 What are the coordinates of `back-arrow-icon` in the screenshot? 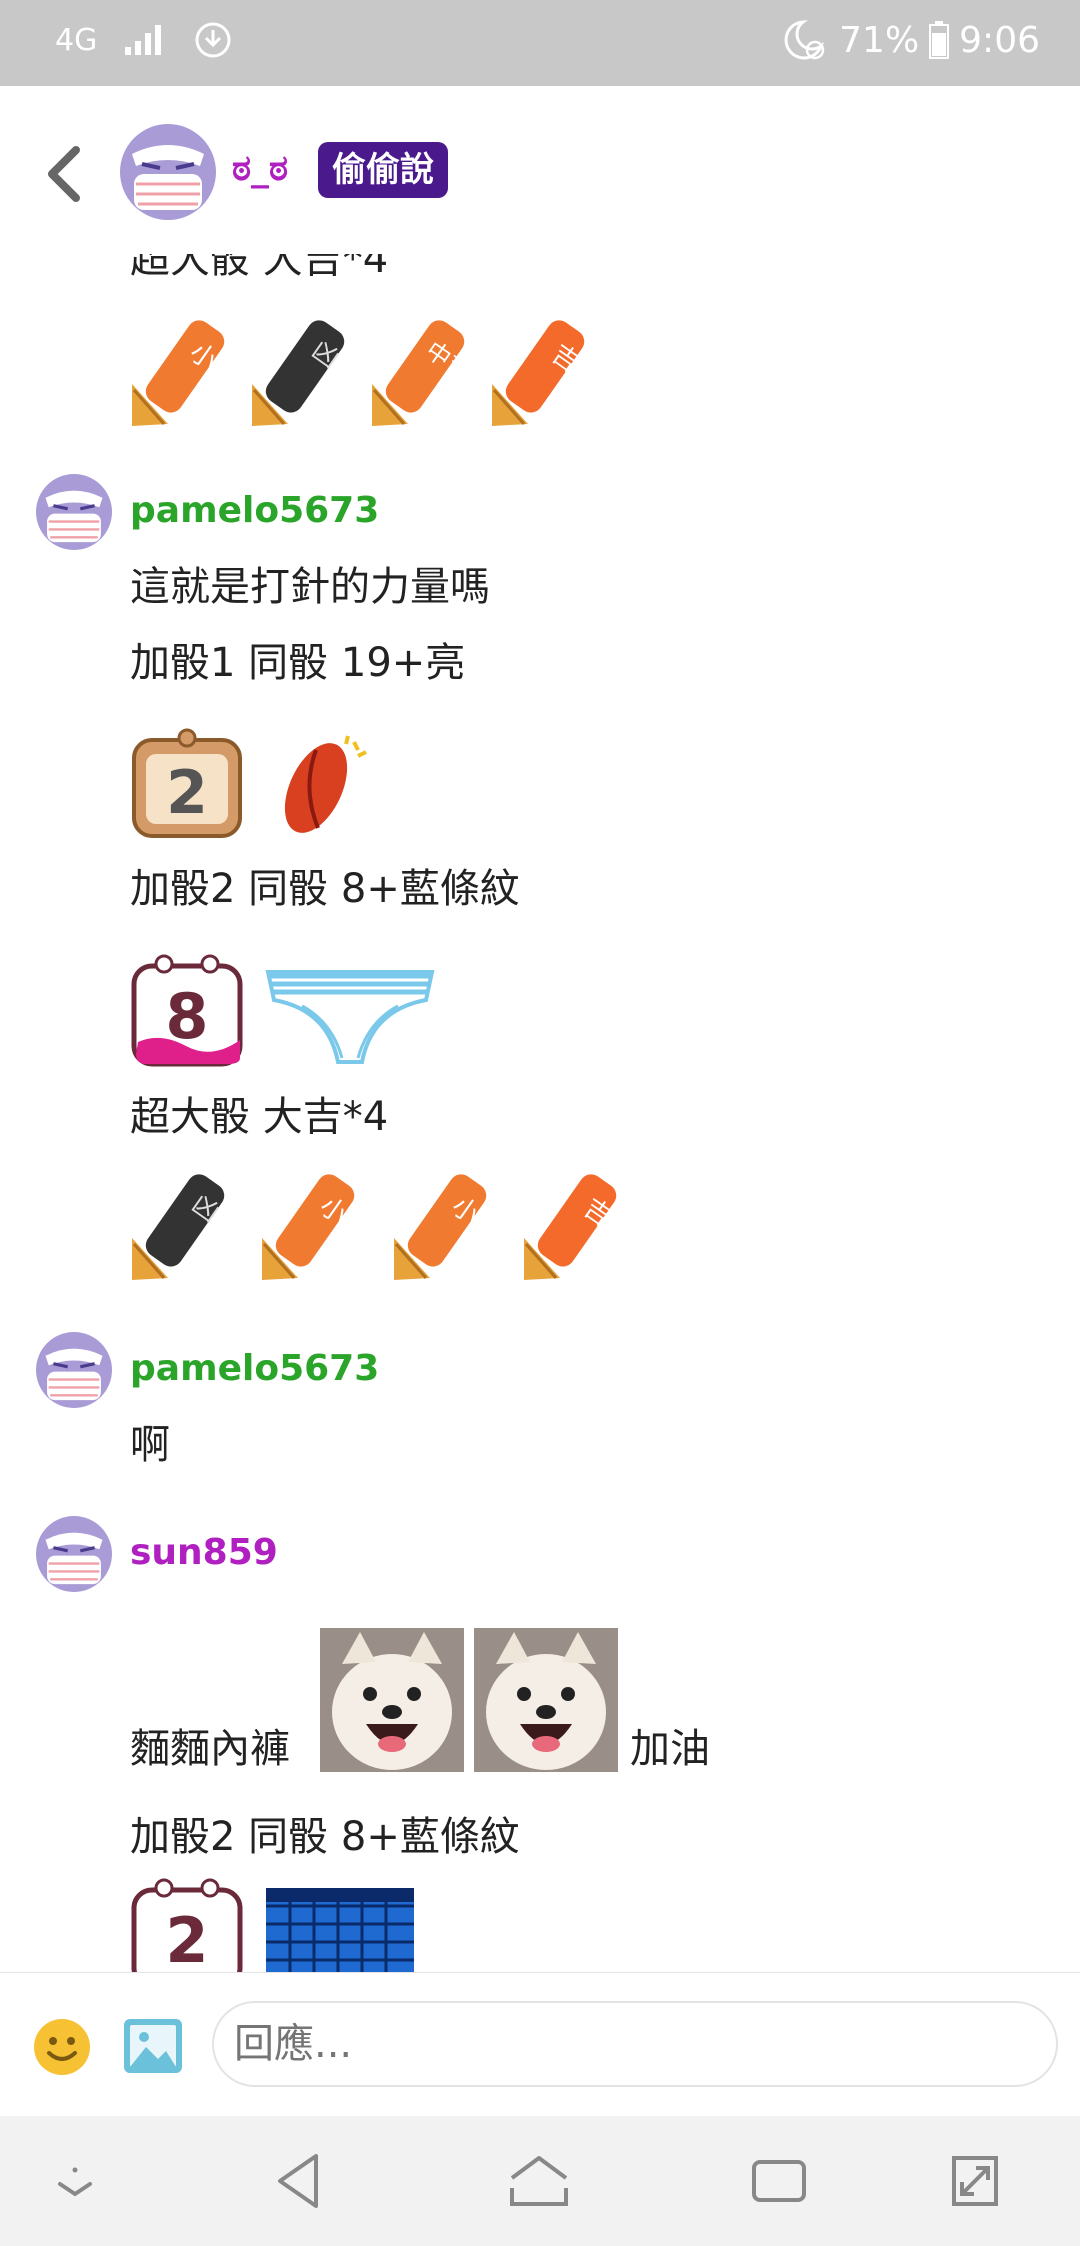 It's located at (64, 174).